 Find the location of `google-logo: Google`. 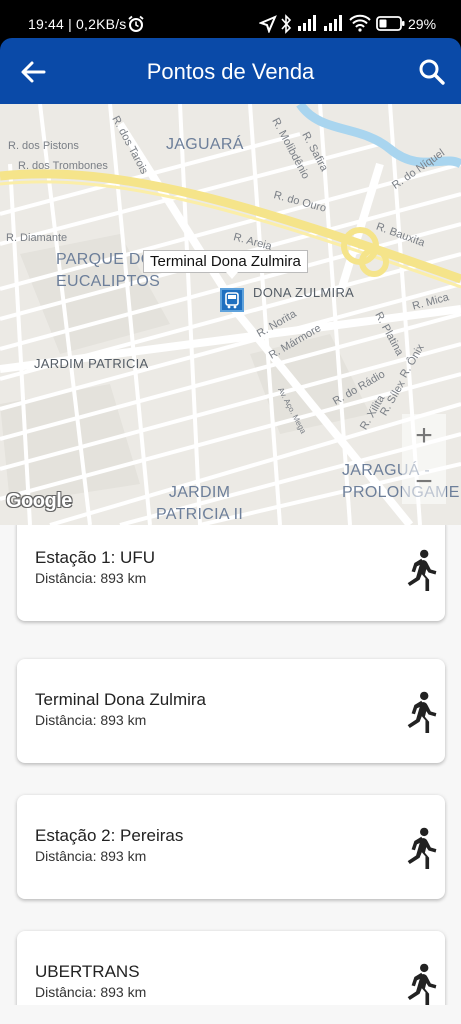

google-logo: Google is located at coordinates (39, 501).